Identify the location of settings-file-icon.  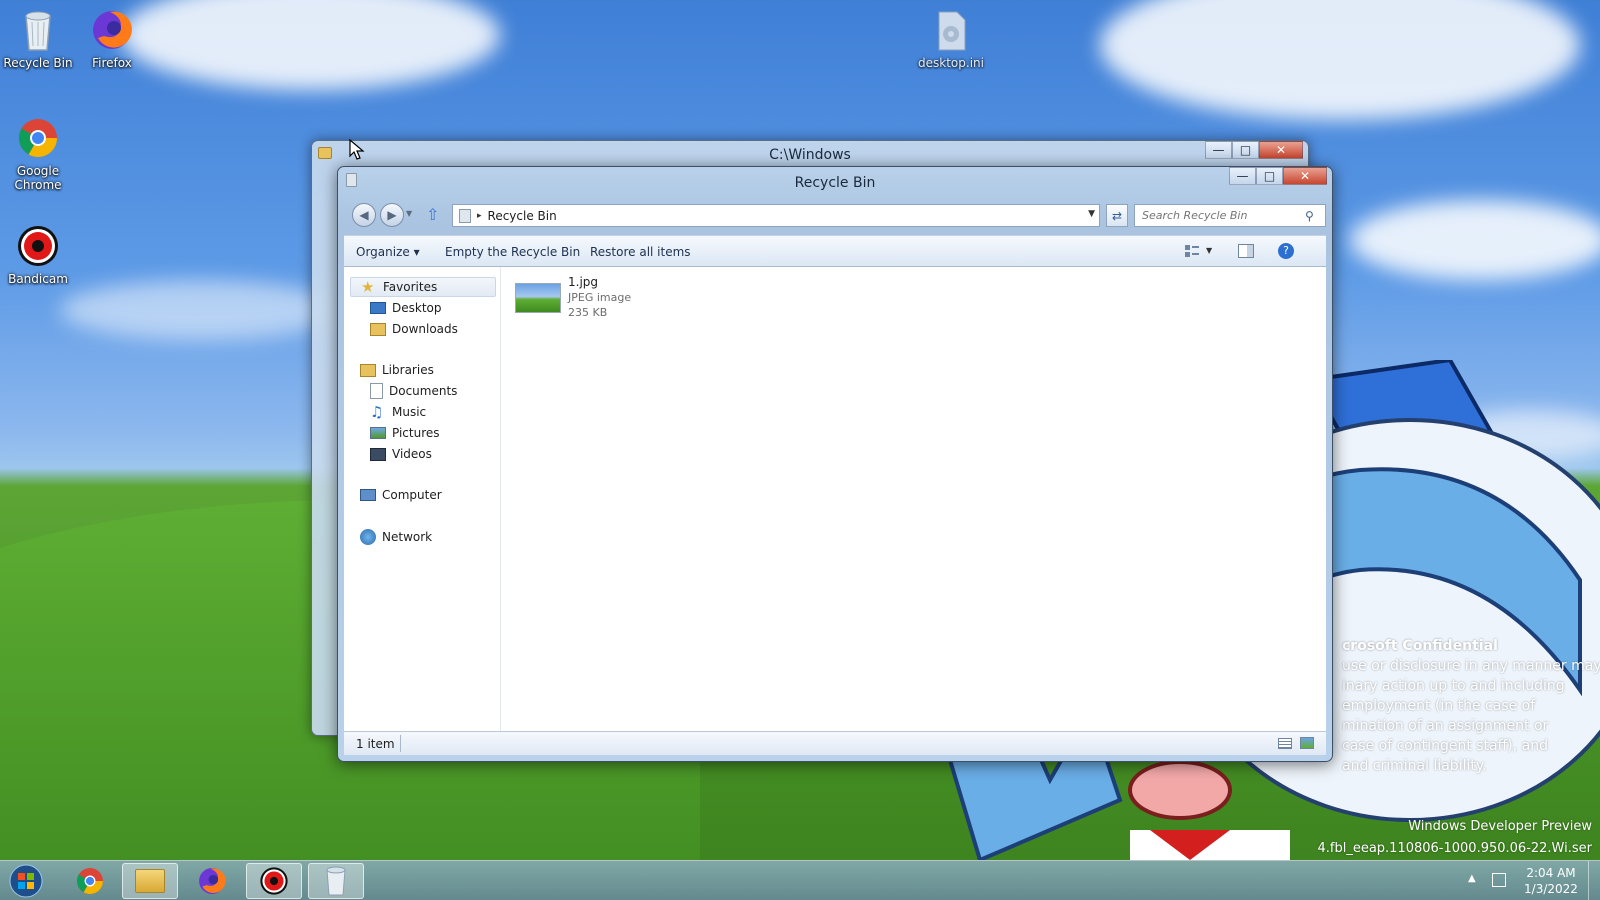
(951, 30).